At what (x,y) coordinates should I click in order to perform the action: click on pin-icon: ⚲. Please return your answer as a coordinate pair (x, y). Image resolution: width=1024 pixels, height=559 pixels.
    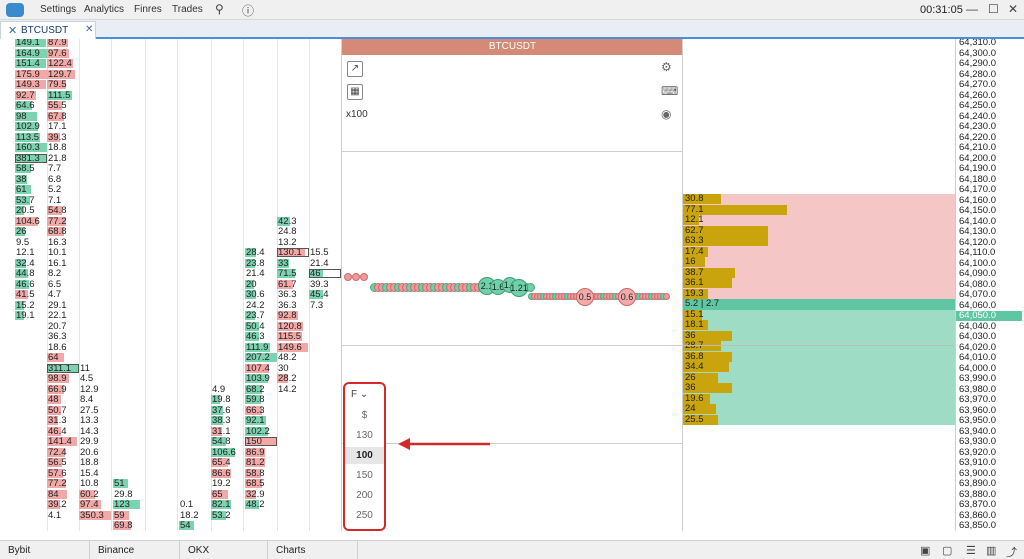
    Looking at the image, I should click on (219, 9).